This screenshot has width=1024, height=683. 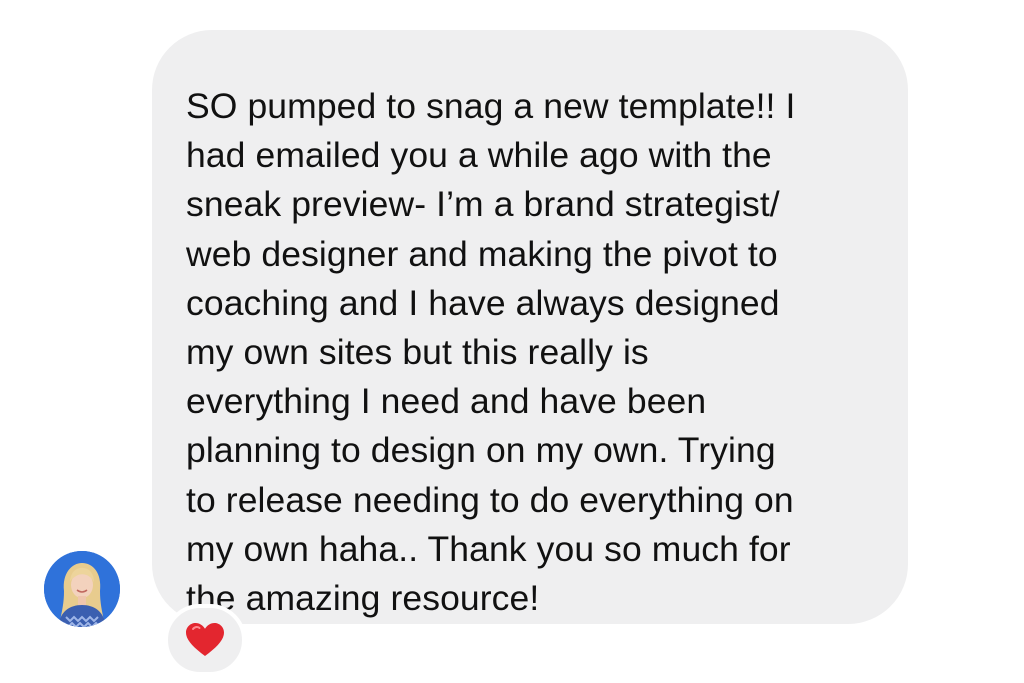 What do you see at coordinates (479, 155) in the screenshot?
I see `message-line: had emailed you a while ago with the` at bounding box center [479, 155].